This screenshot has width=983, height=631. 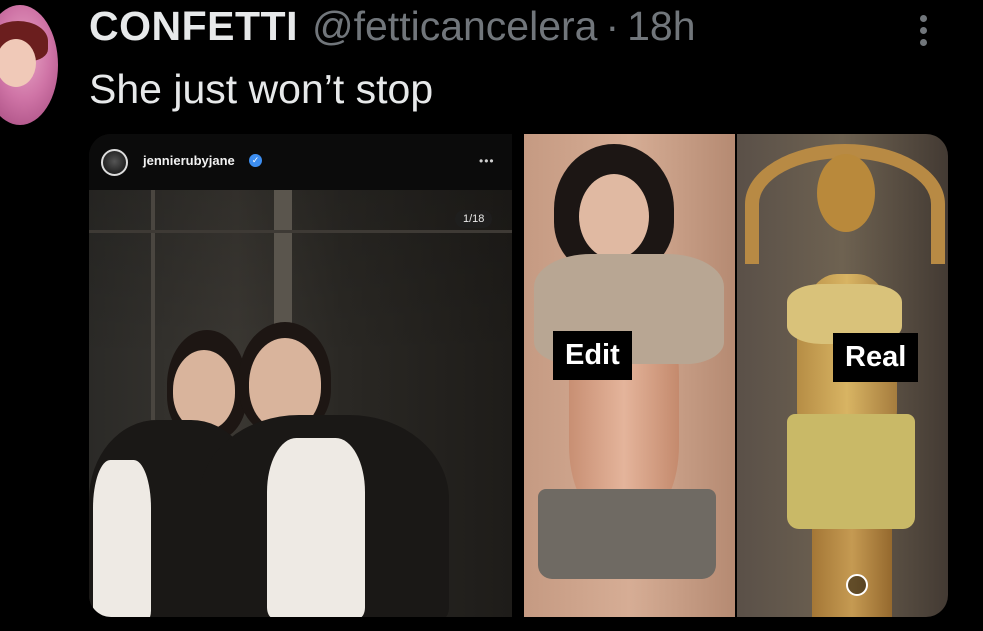 I want to click on display-name: CONFETTI, so click(x=193, y=26).